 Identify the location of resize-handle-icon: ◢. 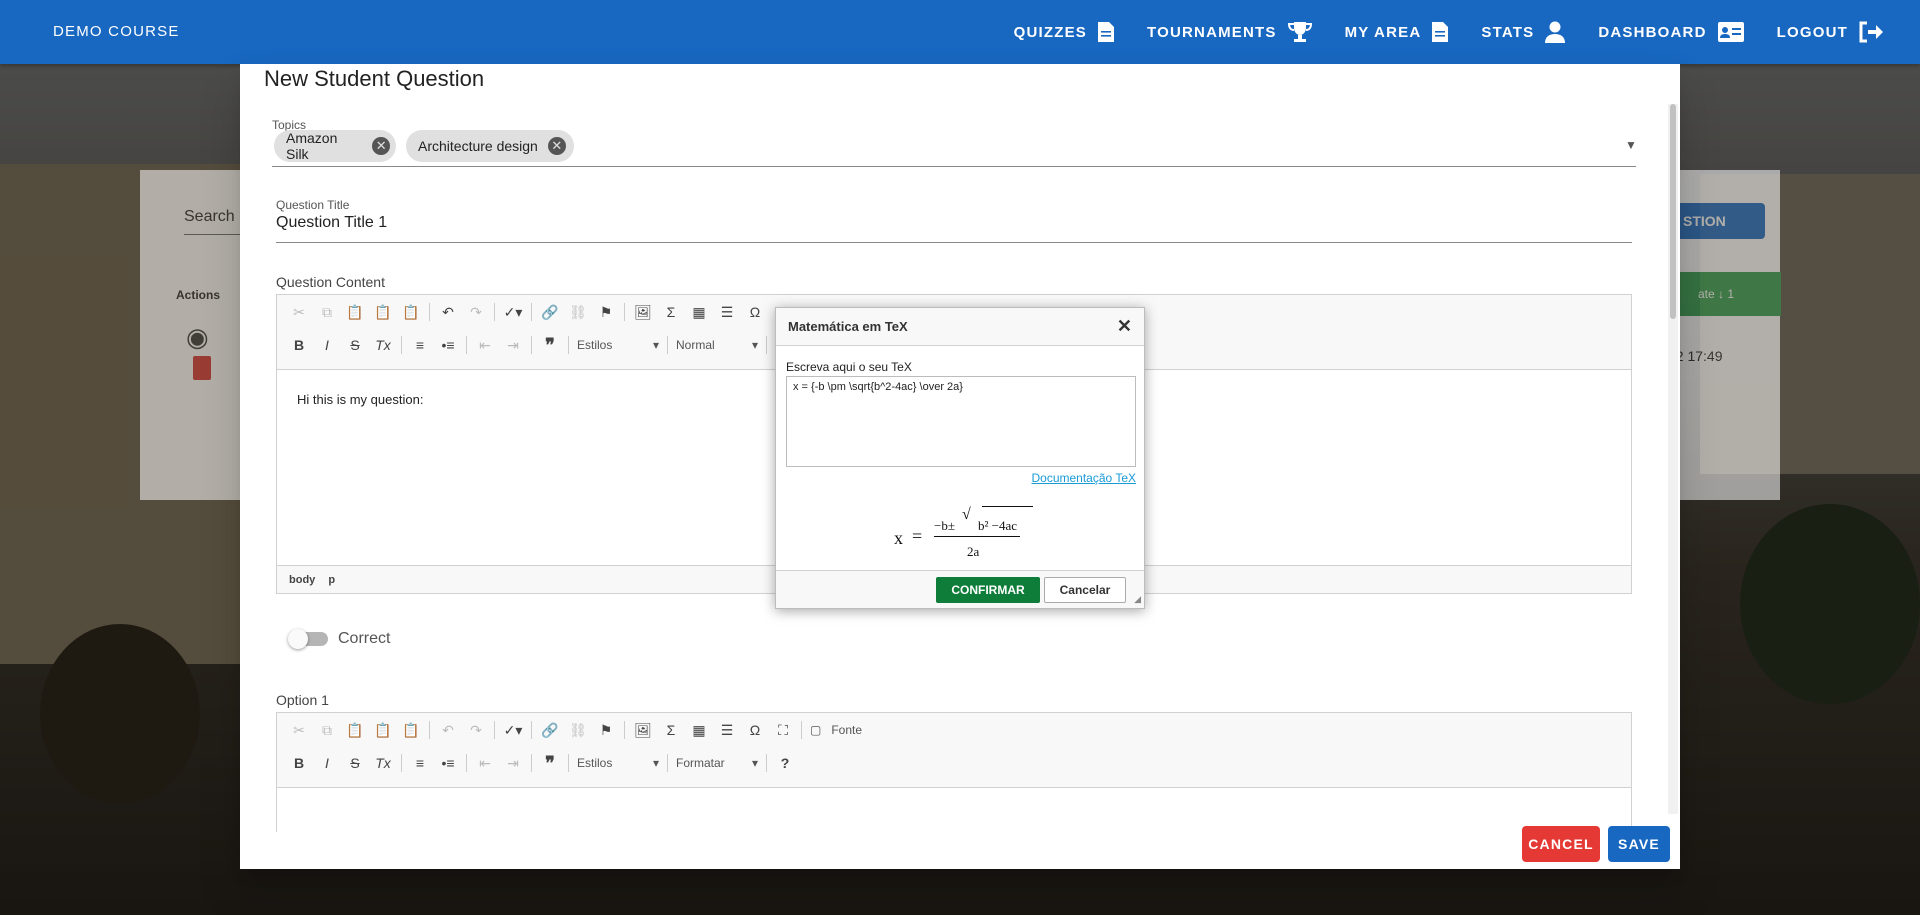
(1137, 599).